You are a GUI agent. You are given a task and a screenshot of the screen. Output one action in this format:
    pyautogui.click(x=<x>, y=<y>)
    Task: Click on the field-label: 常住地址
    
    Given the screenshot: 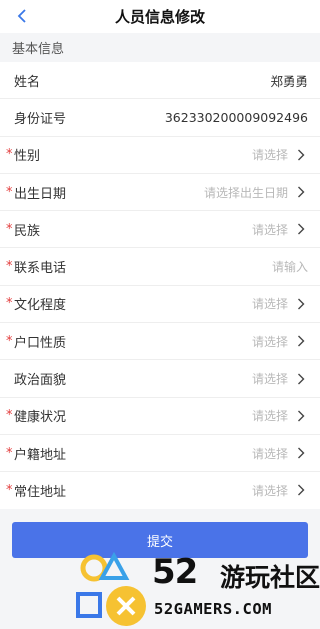 What is the action you would take?
    pyautogui.click(x=40, y=492)
    